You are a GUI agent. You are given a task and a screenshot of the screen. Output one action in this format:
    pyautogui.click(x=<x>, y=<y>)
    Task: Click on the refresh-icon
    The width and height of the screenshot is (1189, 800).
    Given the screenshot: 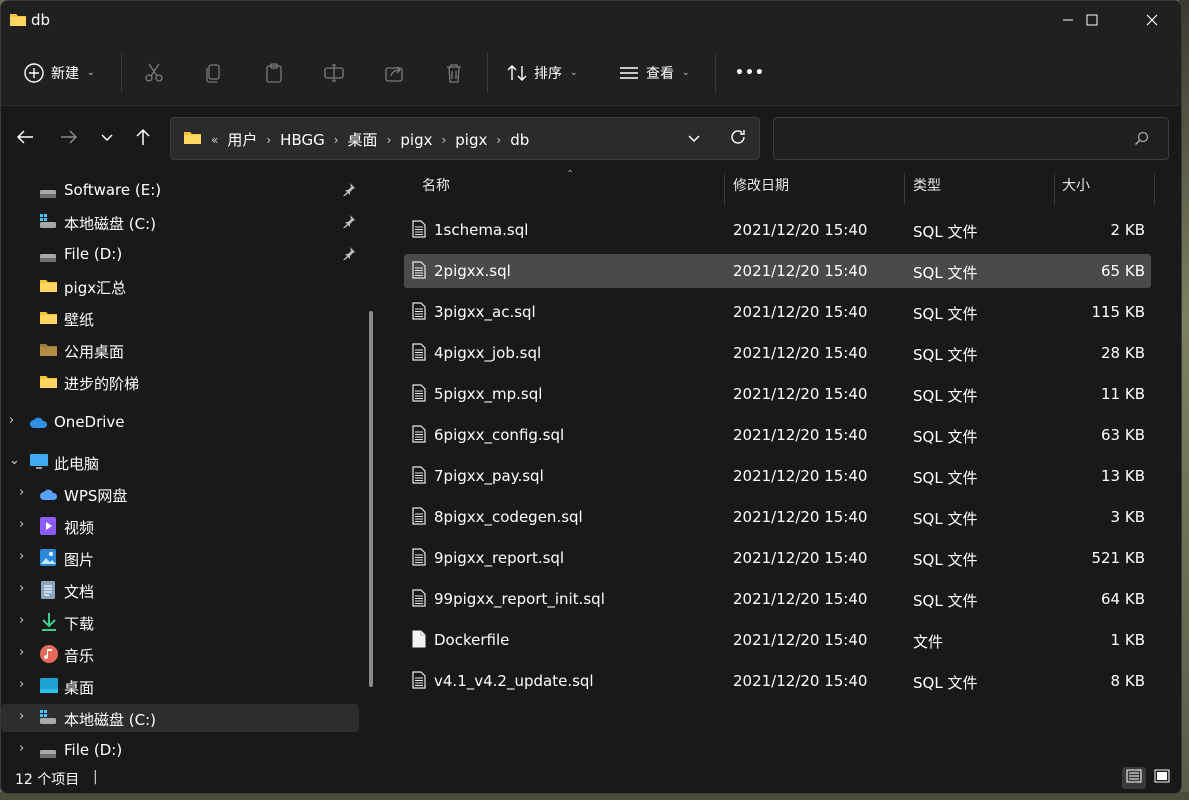 What is the action you would take?
    pyautogui.click(x=738, y=139)
    